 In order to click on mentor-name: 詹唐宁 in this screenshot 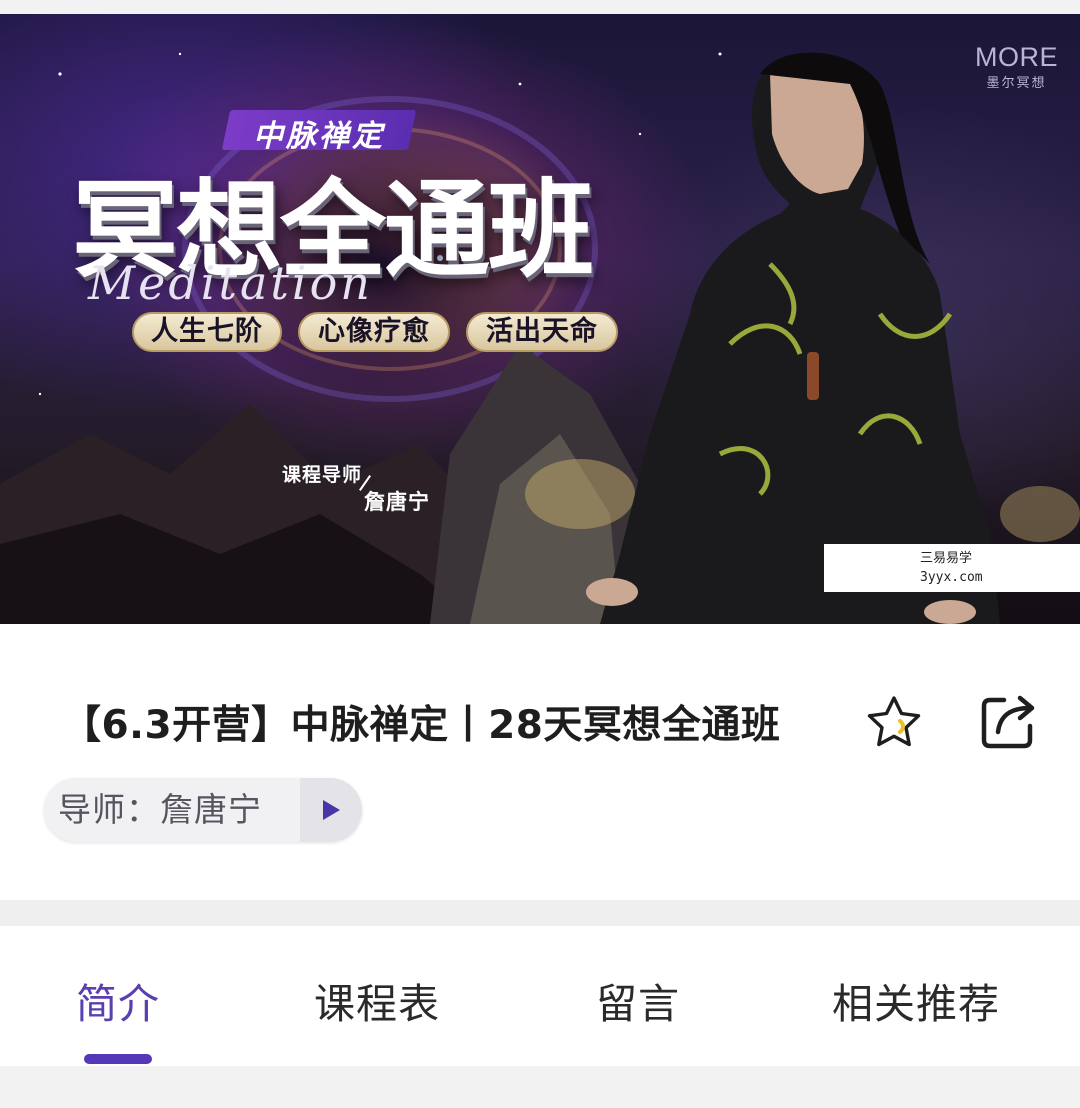, I will do `click(211, 809)`.